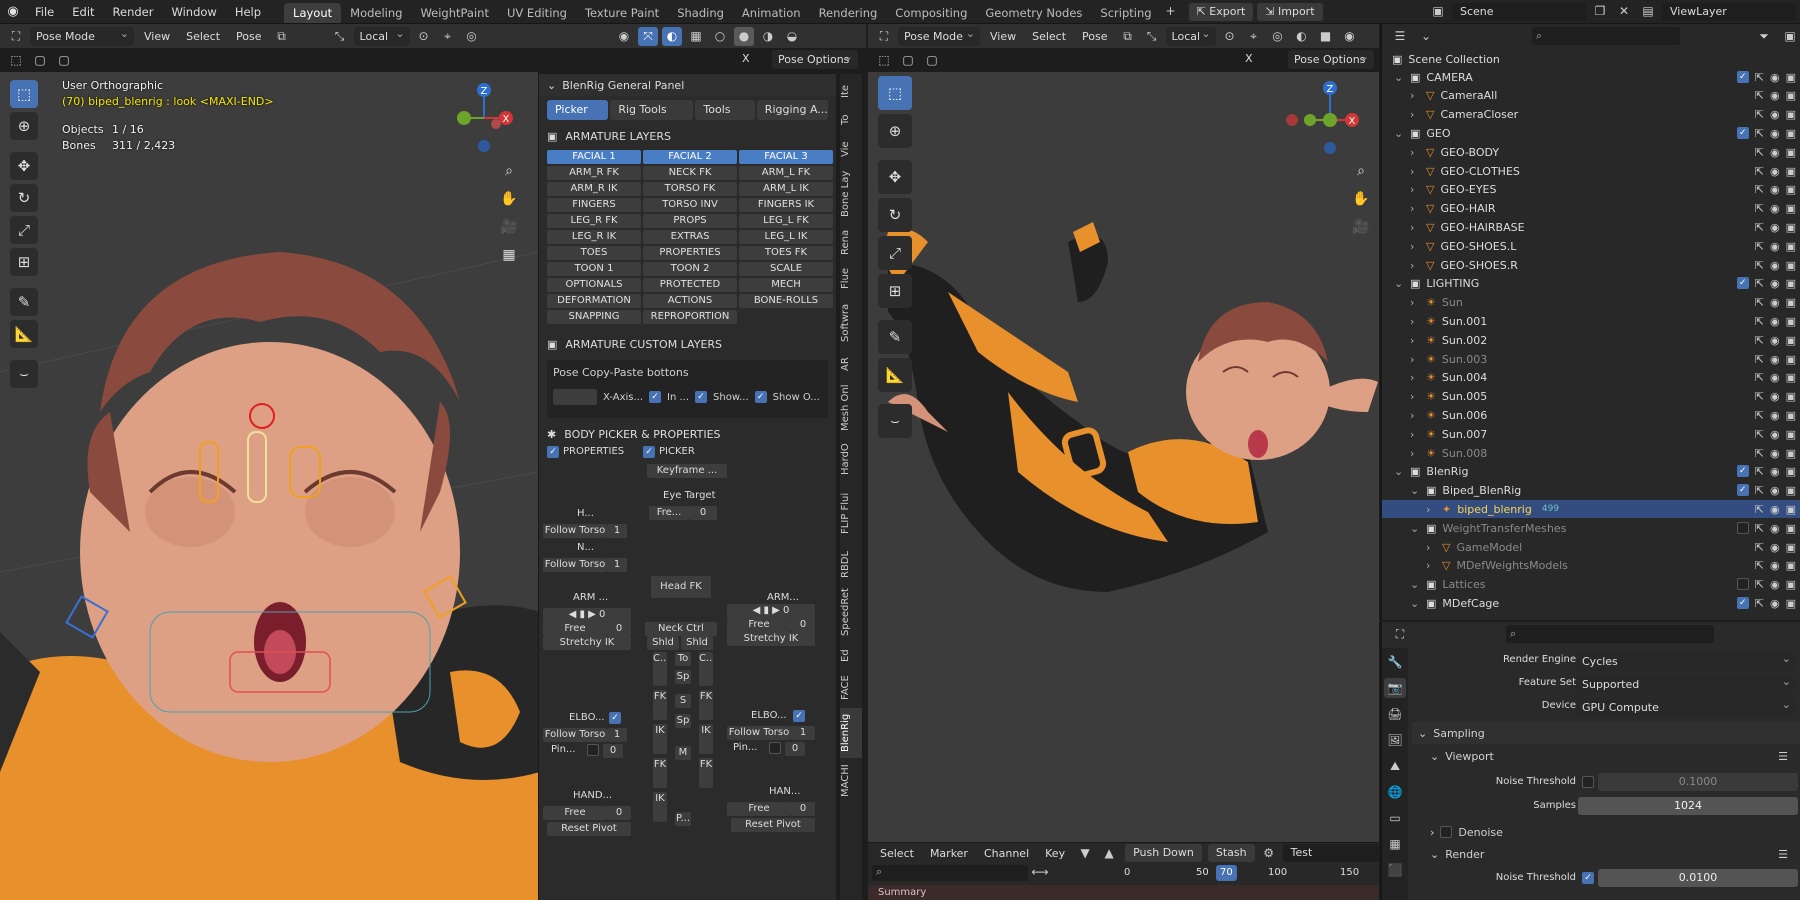 The image size is (1800, 900). What do you see at coordinates (1600, 11) in the screenshot?
I see `new-scene-icon: ❐` at bounding box center [1600, 11].